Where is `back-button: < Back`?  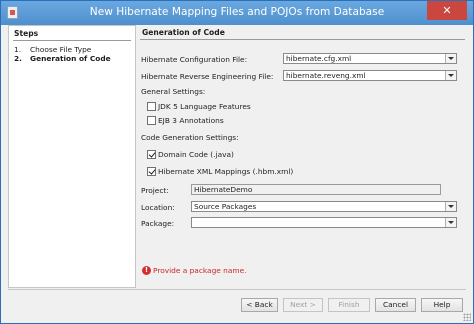
back-button: < Back is located at coordinates (259, 305).